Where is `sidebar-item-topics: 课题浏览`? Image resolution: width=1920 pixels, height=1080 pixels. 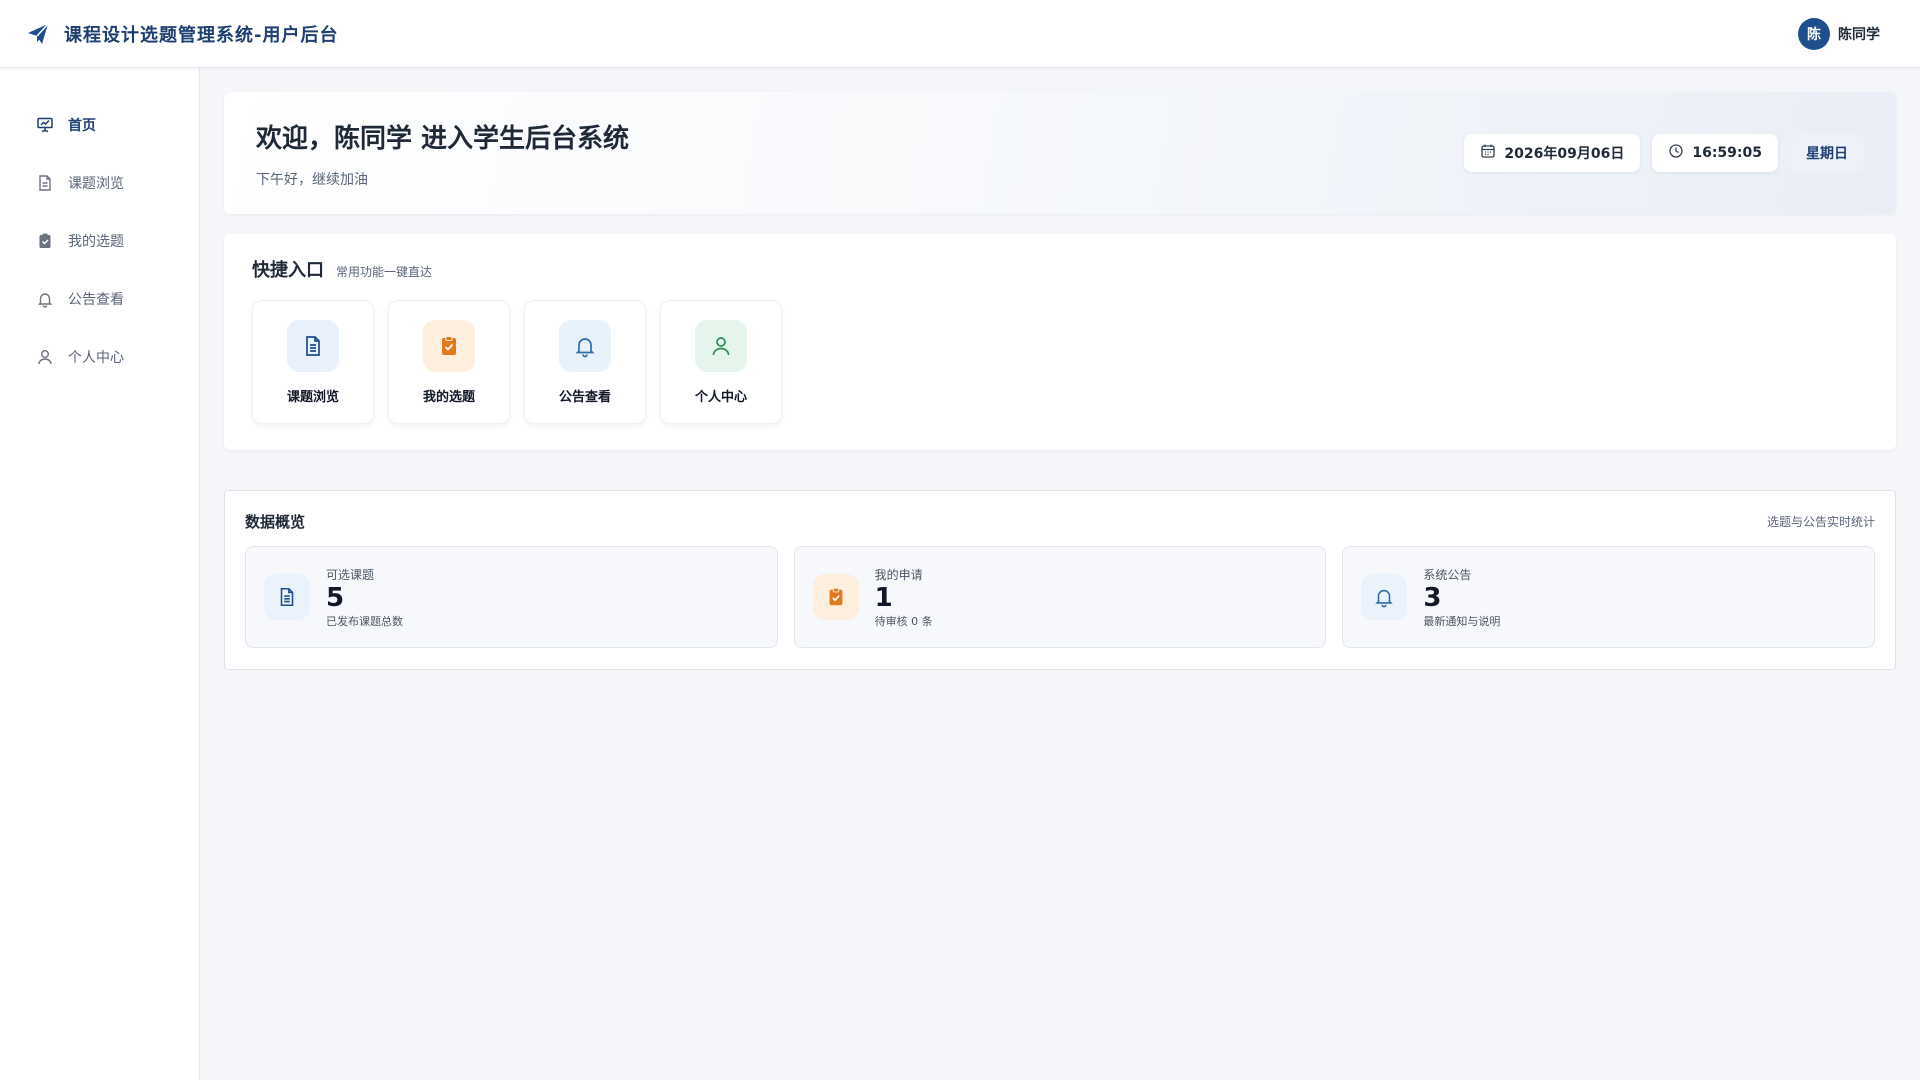
sidebar-item-topics: 课题浏览 is located at coordinates (99, 183).